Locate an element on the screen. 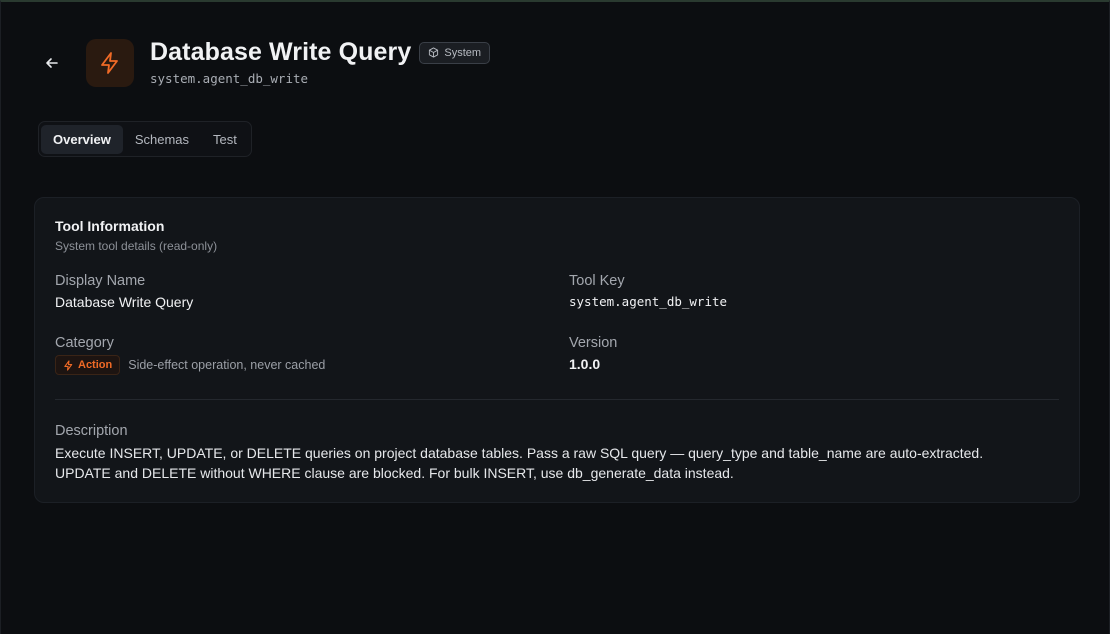 This screenshot has height=634, width=1110. divider is located at coordinates (557, 399).